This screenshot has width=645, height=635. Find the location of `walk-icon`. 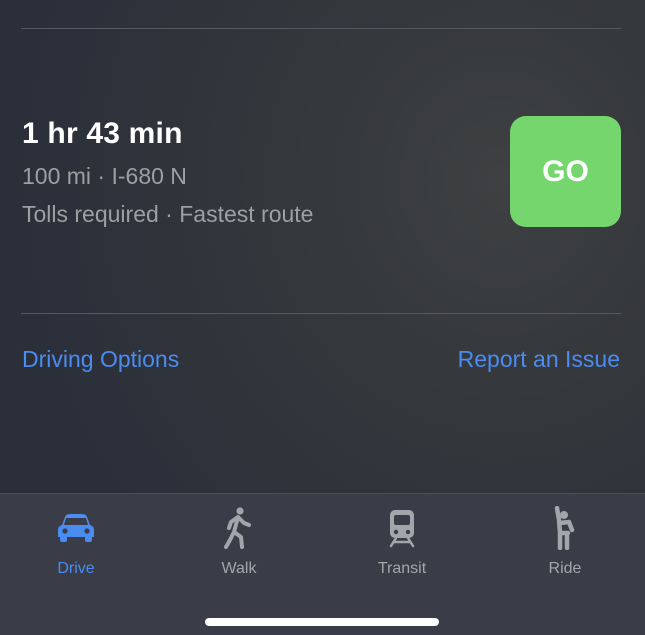

walk-icon is located at coordinates (239, 528).